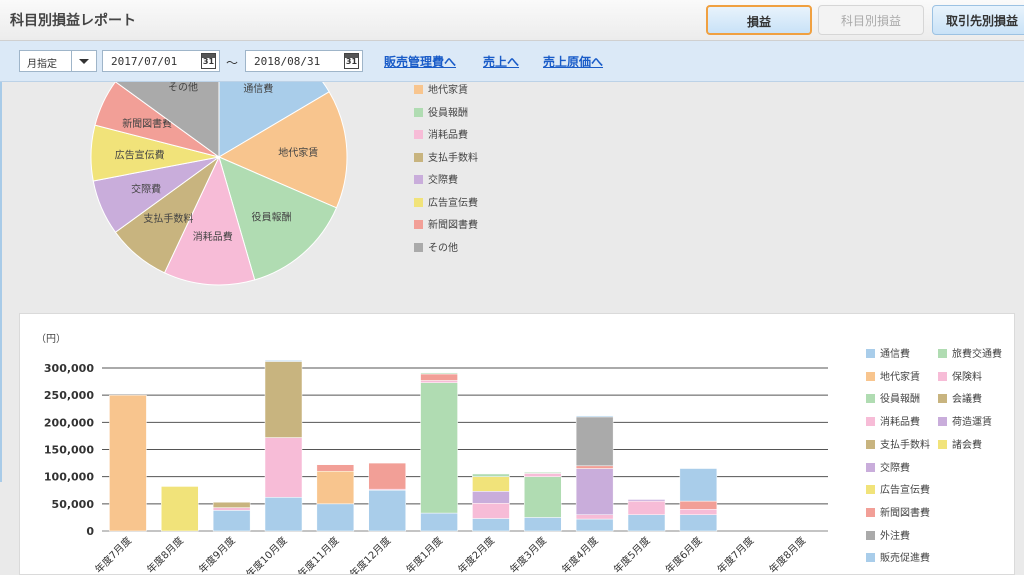  Describe the element at coordinates (580, 554) in the screenshot. I see `x-tick-label: 年度4月度` at that location.